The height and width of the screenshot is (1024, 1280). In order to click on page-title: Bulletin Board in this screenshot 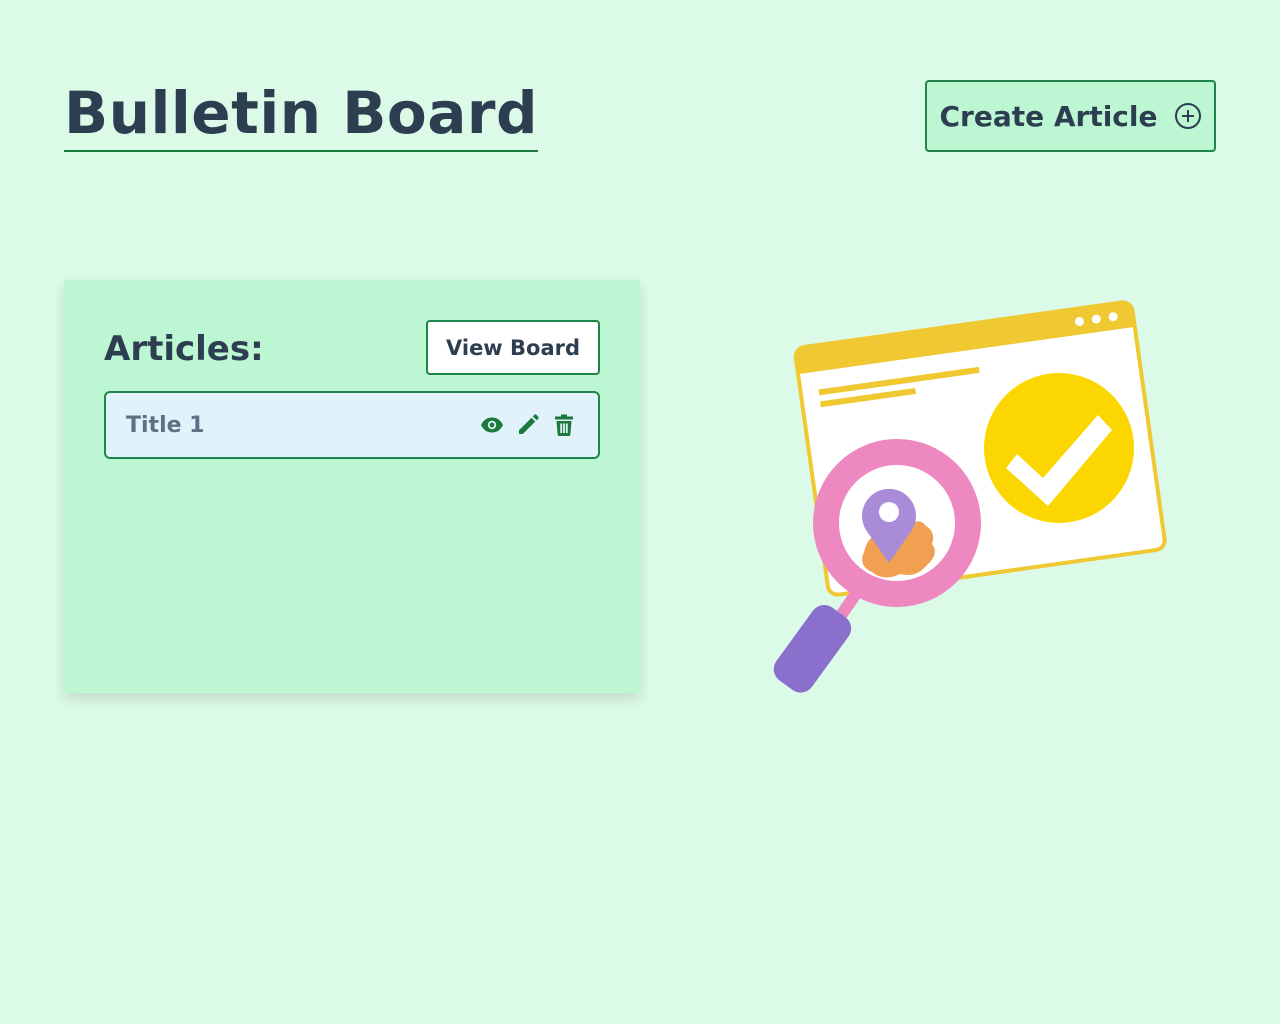, I will do `click(301, 114)`.